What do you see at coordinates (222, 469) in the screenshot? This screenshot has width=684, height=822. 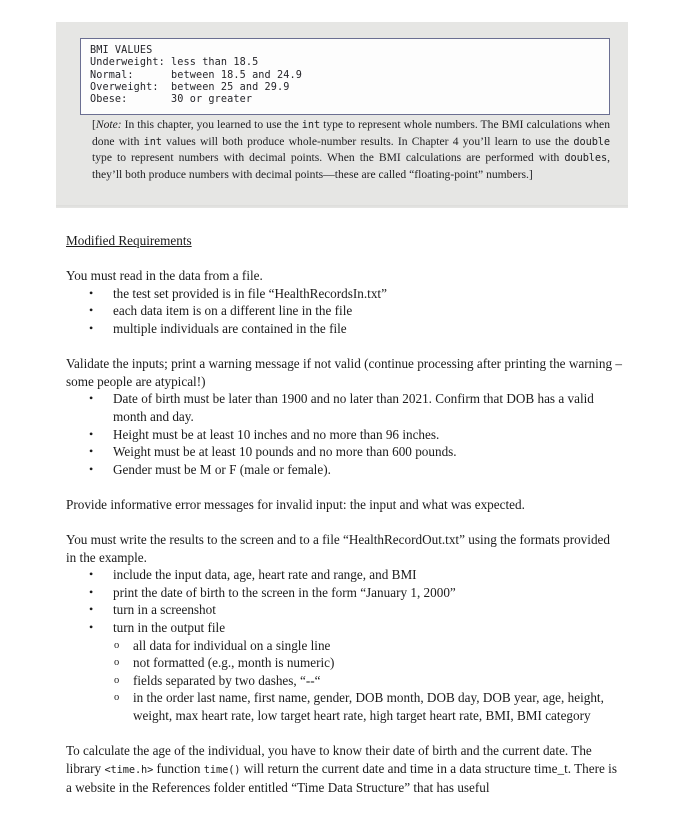 I see `list-item-label: Gender must be M or F (male or female).` at bounding box center [222, 469].